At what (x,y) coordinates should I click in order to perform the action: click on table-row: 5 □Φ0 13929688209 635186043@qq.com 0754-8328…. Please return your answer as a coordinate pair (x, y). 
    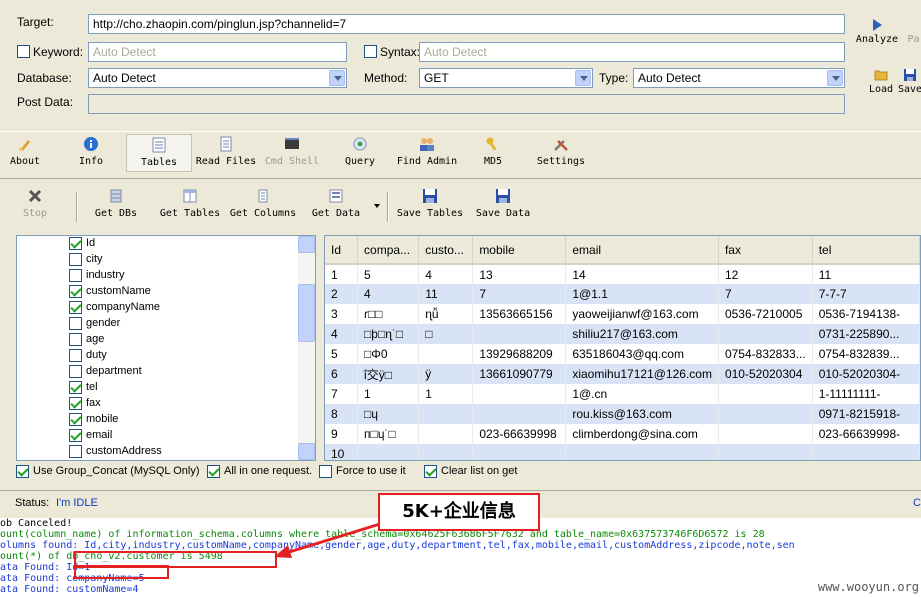
    Looking at the image, I should click on (622, 354).